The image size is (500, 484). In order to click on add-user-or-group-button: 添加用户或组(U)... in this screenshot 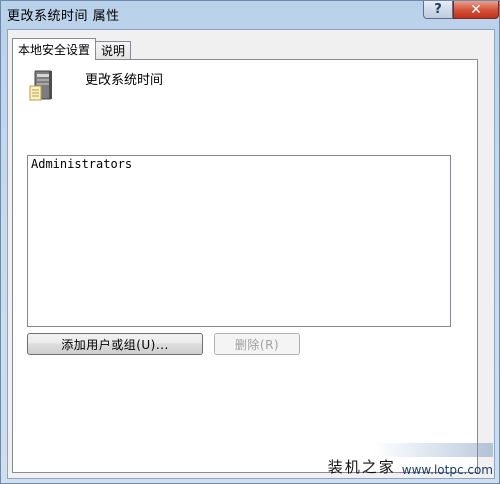, I will do `click(115, 344)`.